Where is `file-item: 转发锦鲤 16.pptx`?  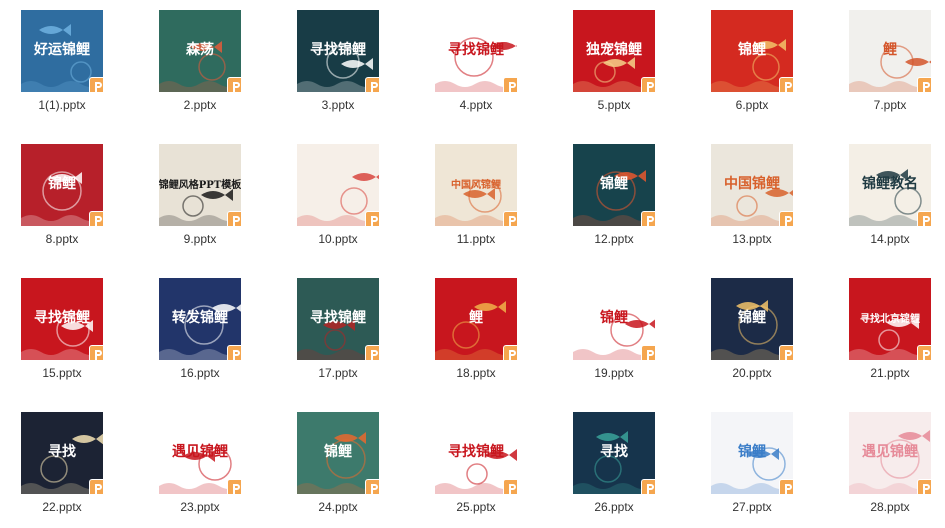 file-item: 转发锦鲤 16.pptx is located at coordinates (200, 328).